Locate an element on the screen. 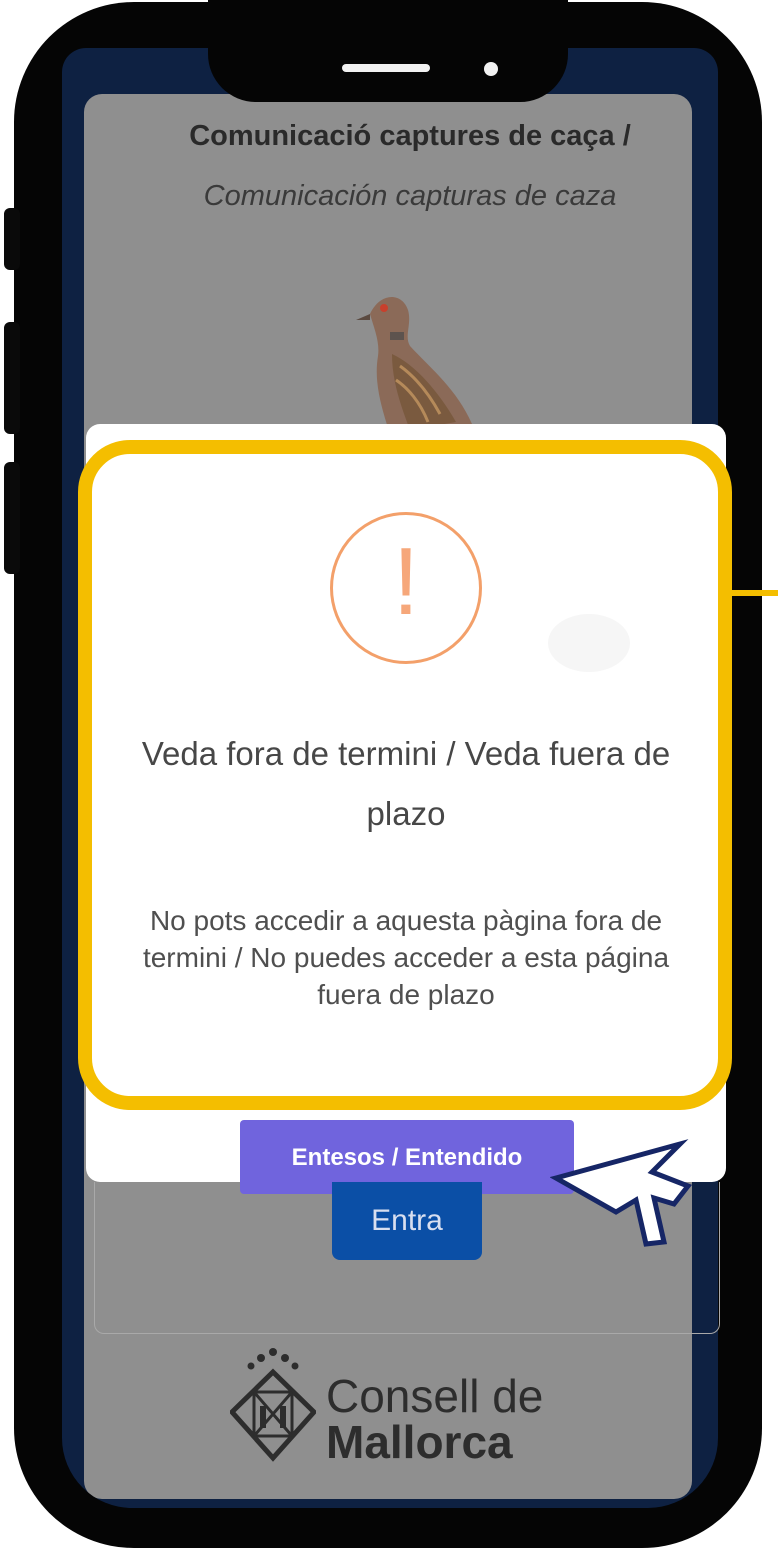  page-title-spanish: Comunicación capturas de caza is located at coordinates (410, 196).